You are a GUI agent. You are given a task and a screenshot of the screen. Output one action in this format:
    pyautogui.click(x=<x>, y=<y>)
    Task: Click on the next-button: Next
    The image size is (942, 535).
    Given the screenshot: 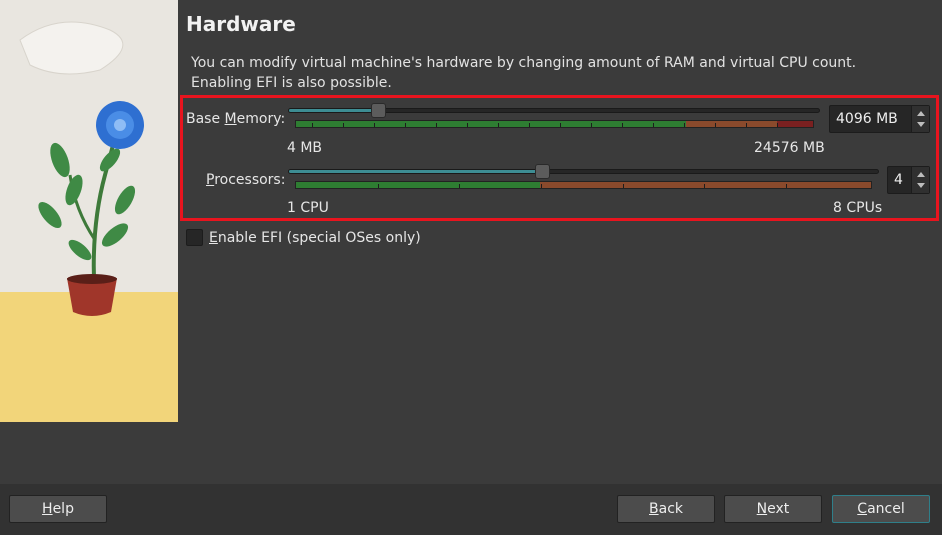 What is the action you would take?
    pyautogui.click(x=773, y=509)
    